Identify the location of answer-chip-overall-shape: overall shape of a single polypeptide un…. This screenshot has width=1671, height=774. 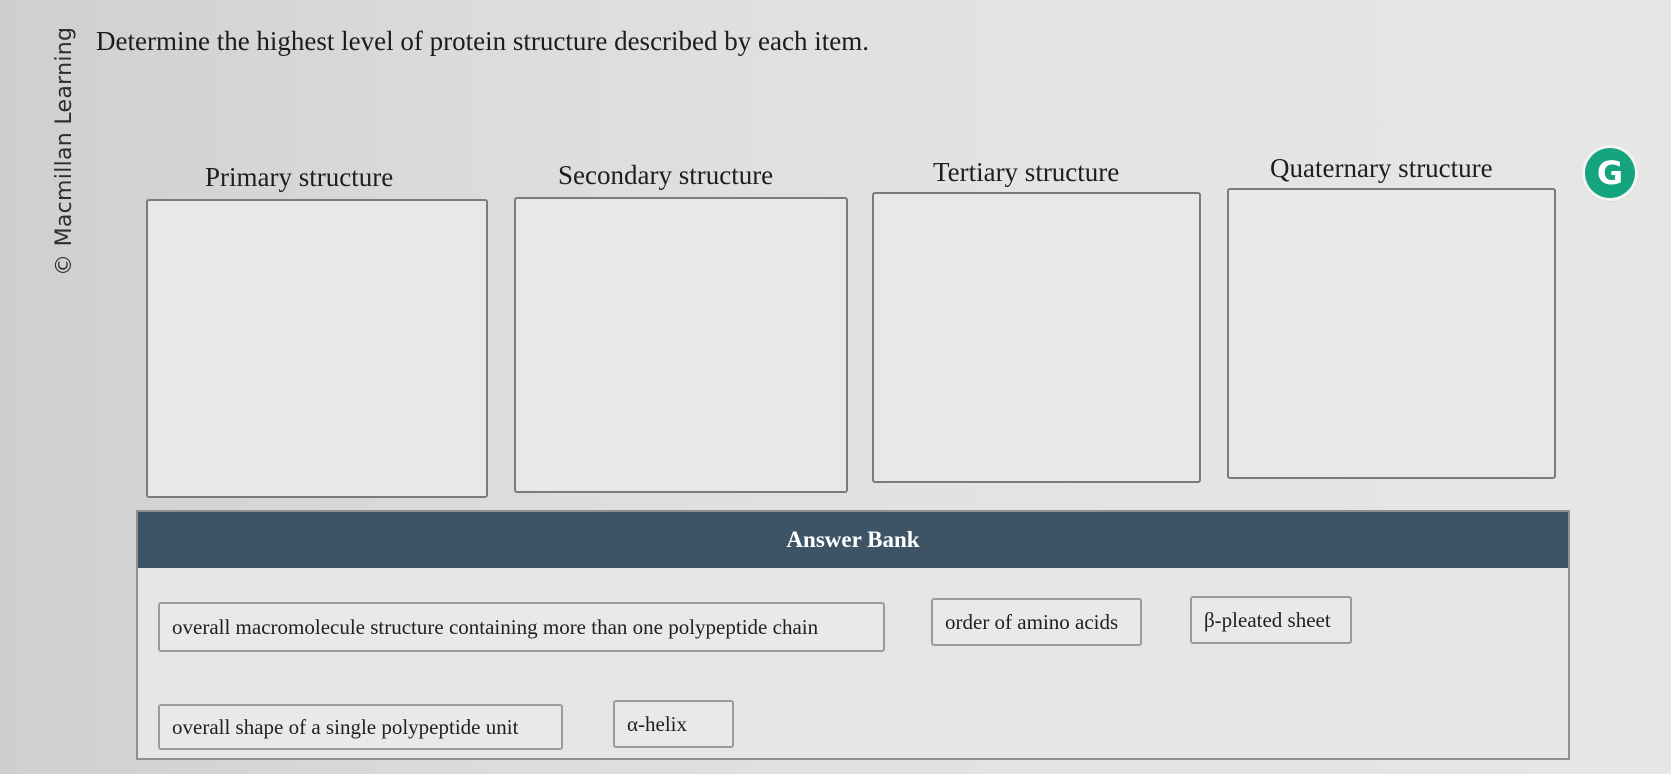
(360, 727).